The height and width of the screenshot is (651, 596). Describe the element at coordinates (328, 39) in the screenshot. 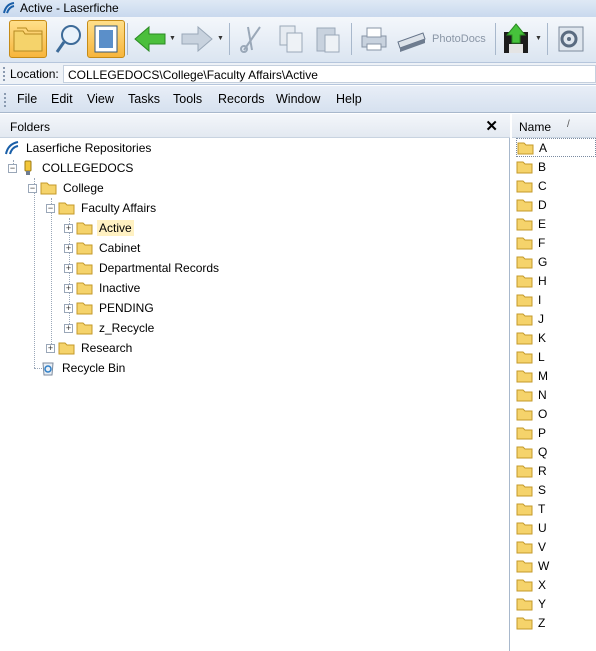

I see `paste-button` at that location.